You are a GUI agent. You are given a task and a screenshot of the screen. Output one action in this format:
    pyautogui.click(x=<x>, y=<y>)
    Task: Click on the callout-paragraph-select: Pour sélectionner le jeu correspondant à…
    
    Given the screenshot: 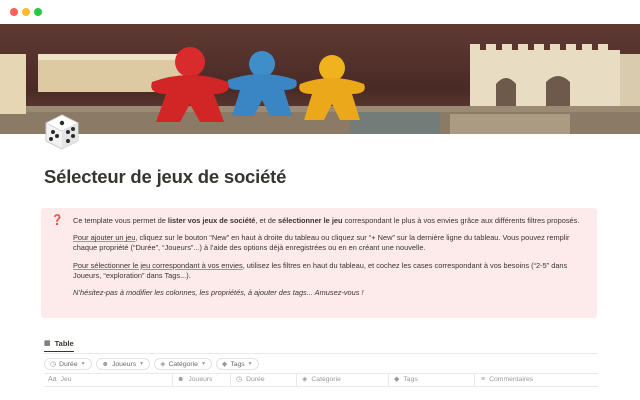 What is the action you would take?
    pyautogui.click(x=329, y=271)
    